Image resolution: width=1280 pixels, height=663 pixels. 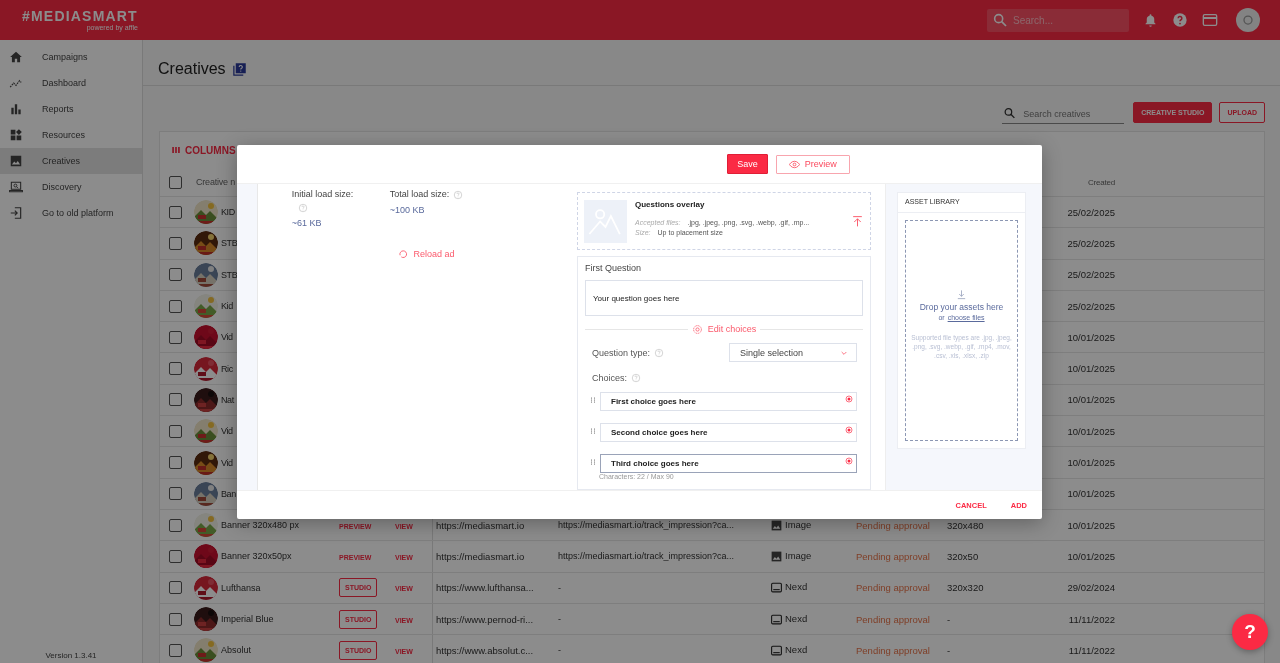 I want to click on sidebar-item: Go to old platform, so click(x=71, y=213).